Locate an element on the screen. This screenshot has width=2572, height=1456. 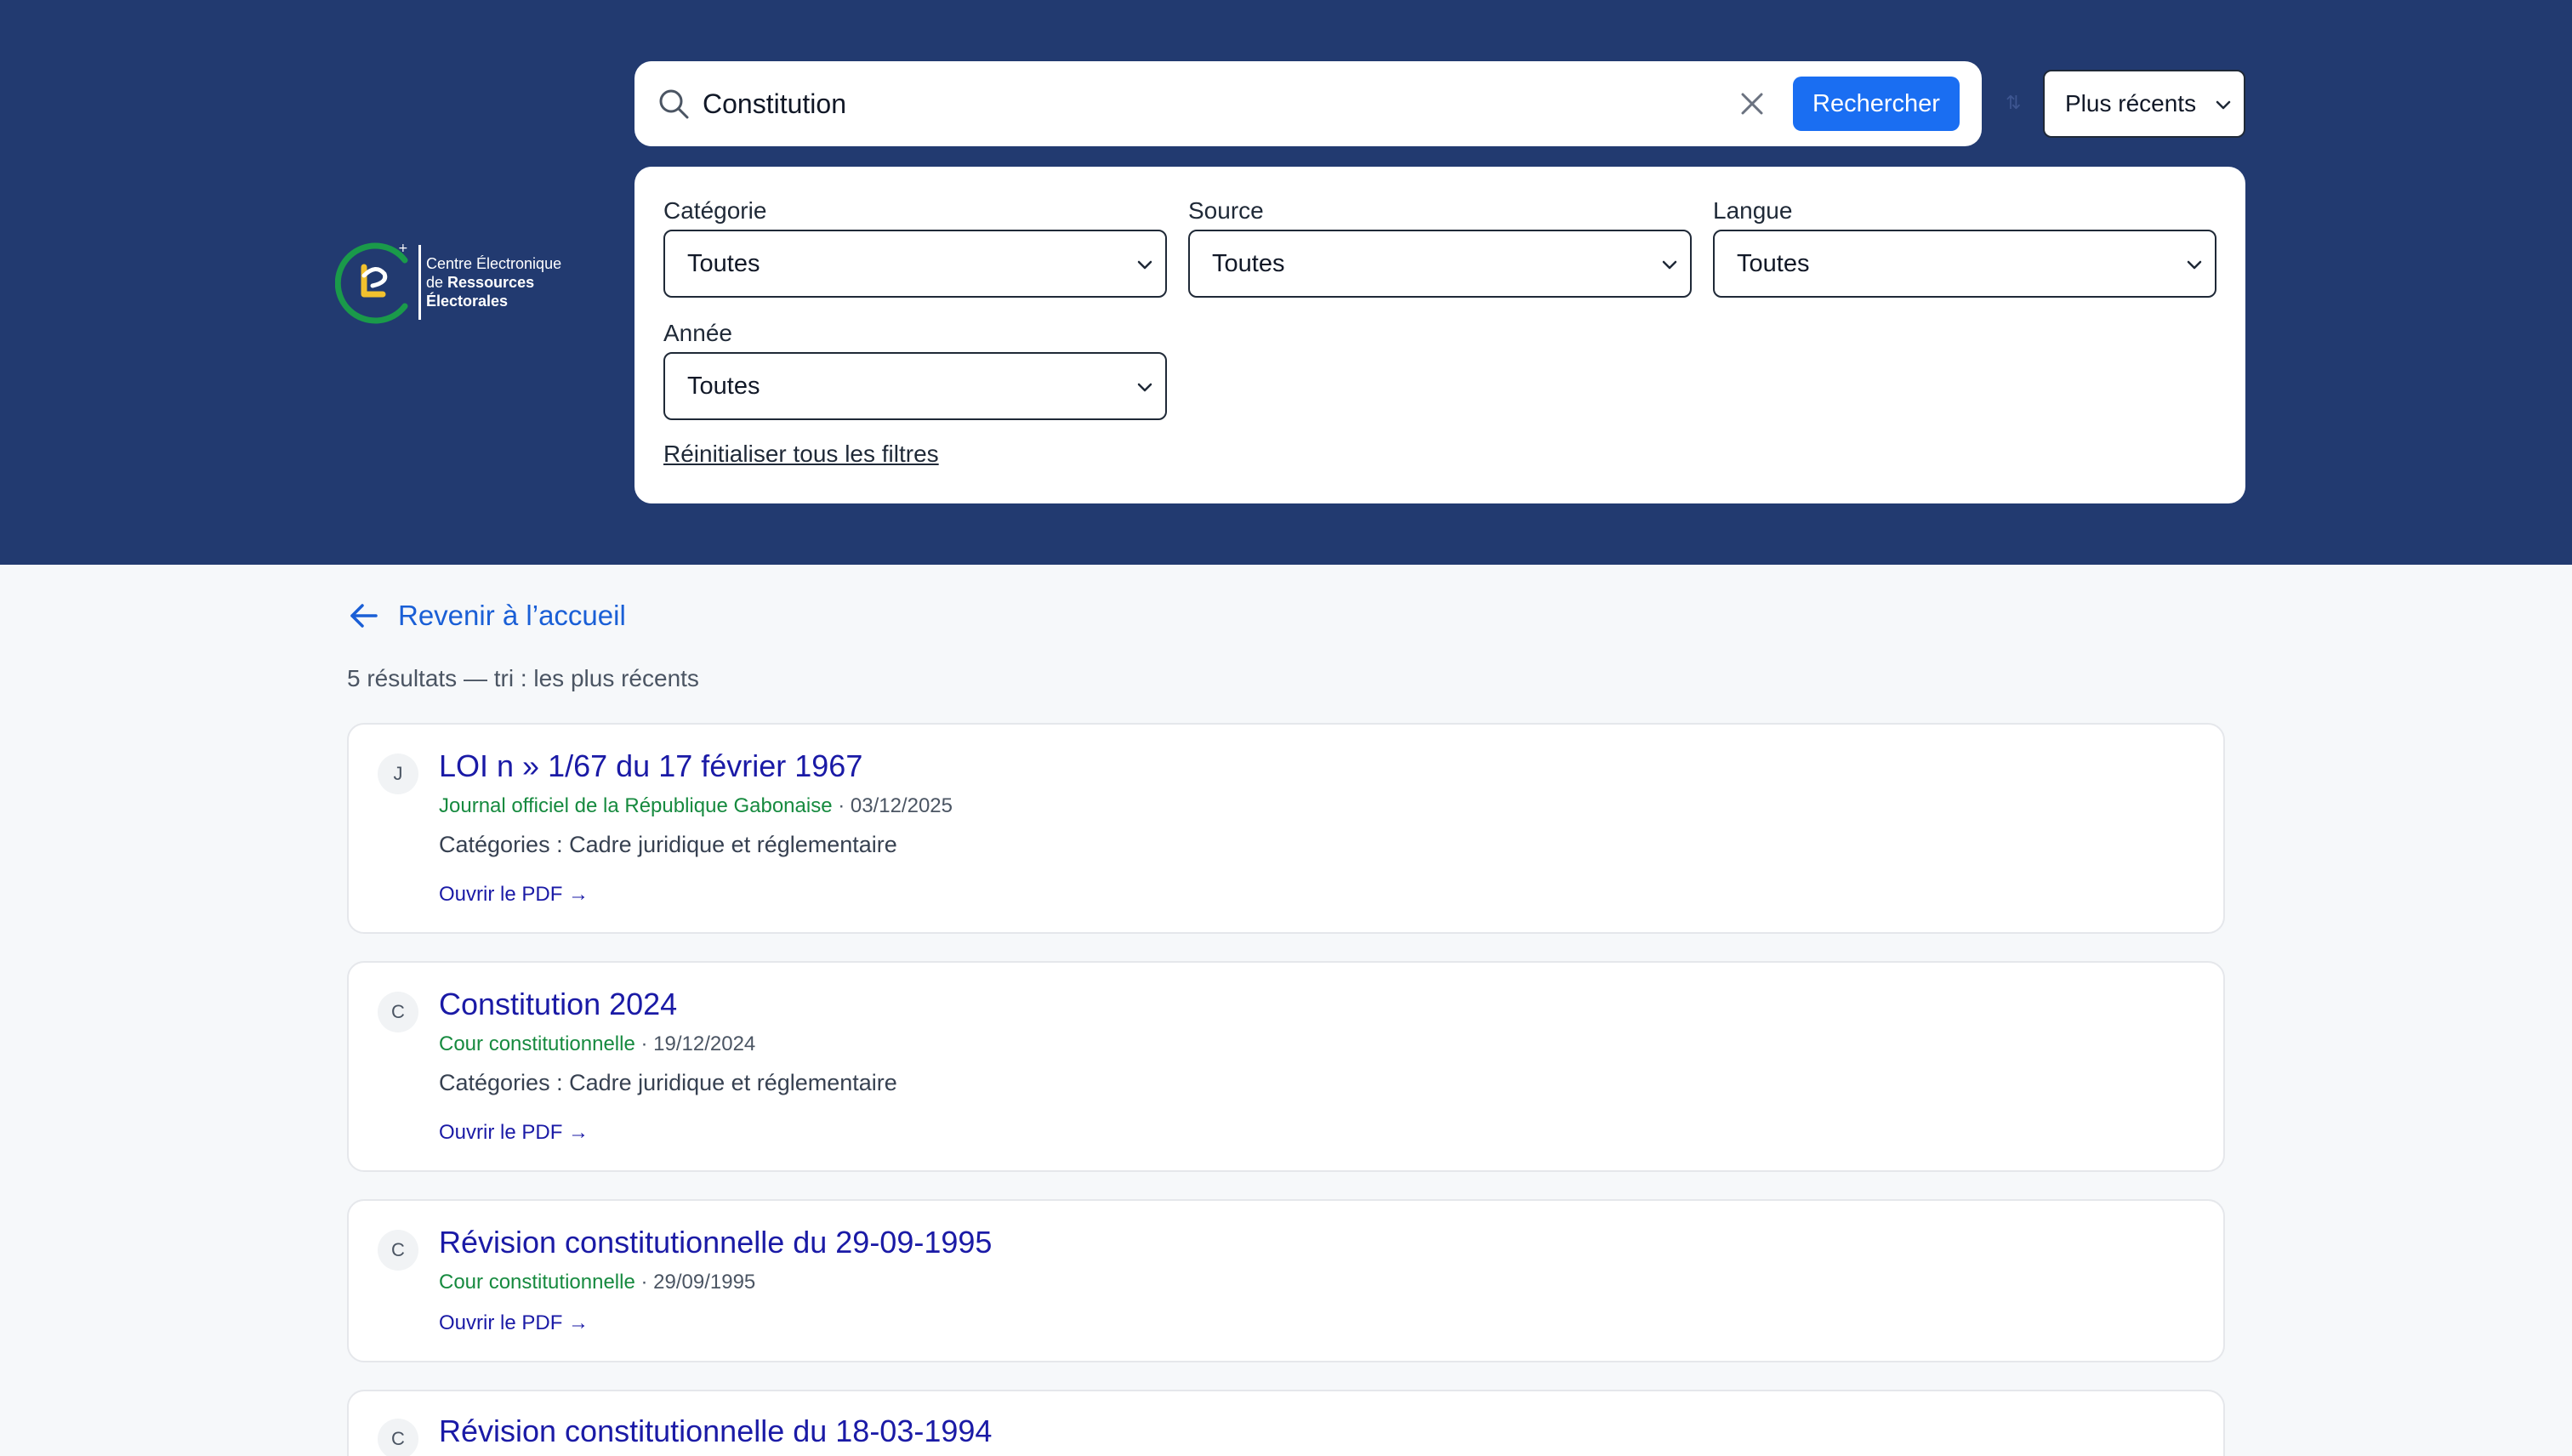
logo-line-3: Électorales is located at coordinates (468, 301).